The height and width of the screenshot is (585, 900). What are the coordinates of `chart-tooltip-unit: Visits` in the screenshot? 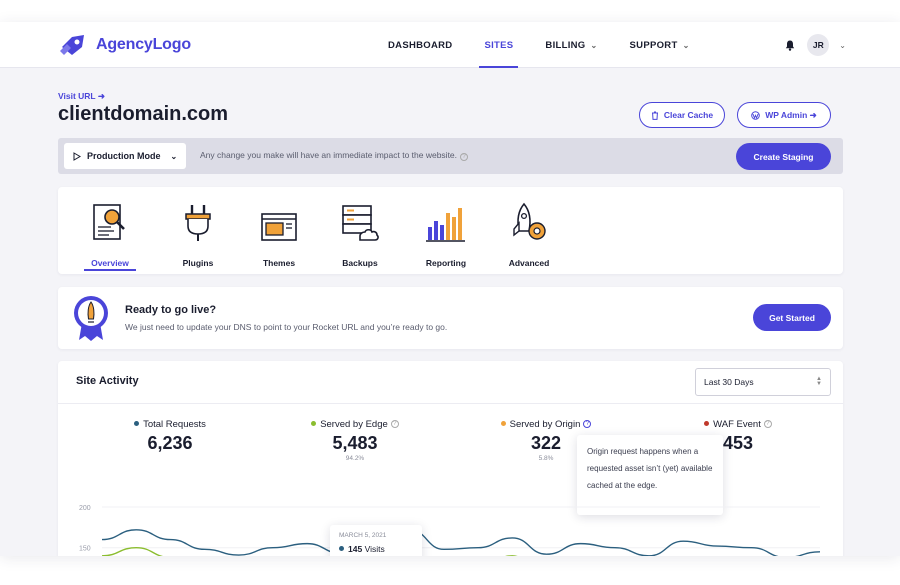 It's located at (374, 549).